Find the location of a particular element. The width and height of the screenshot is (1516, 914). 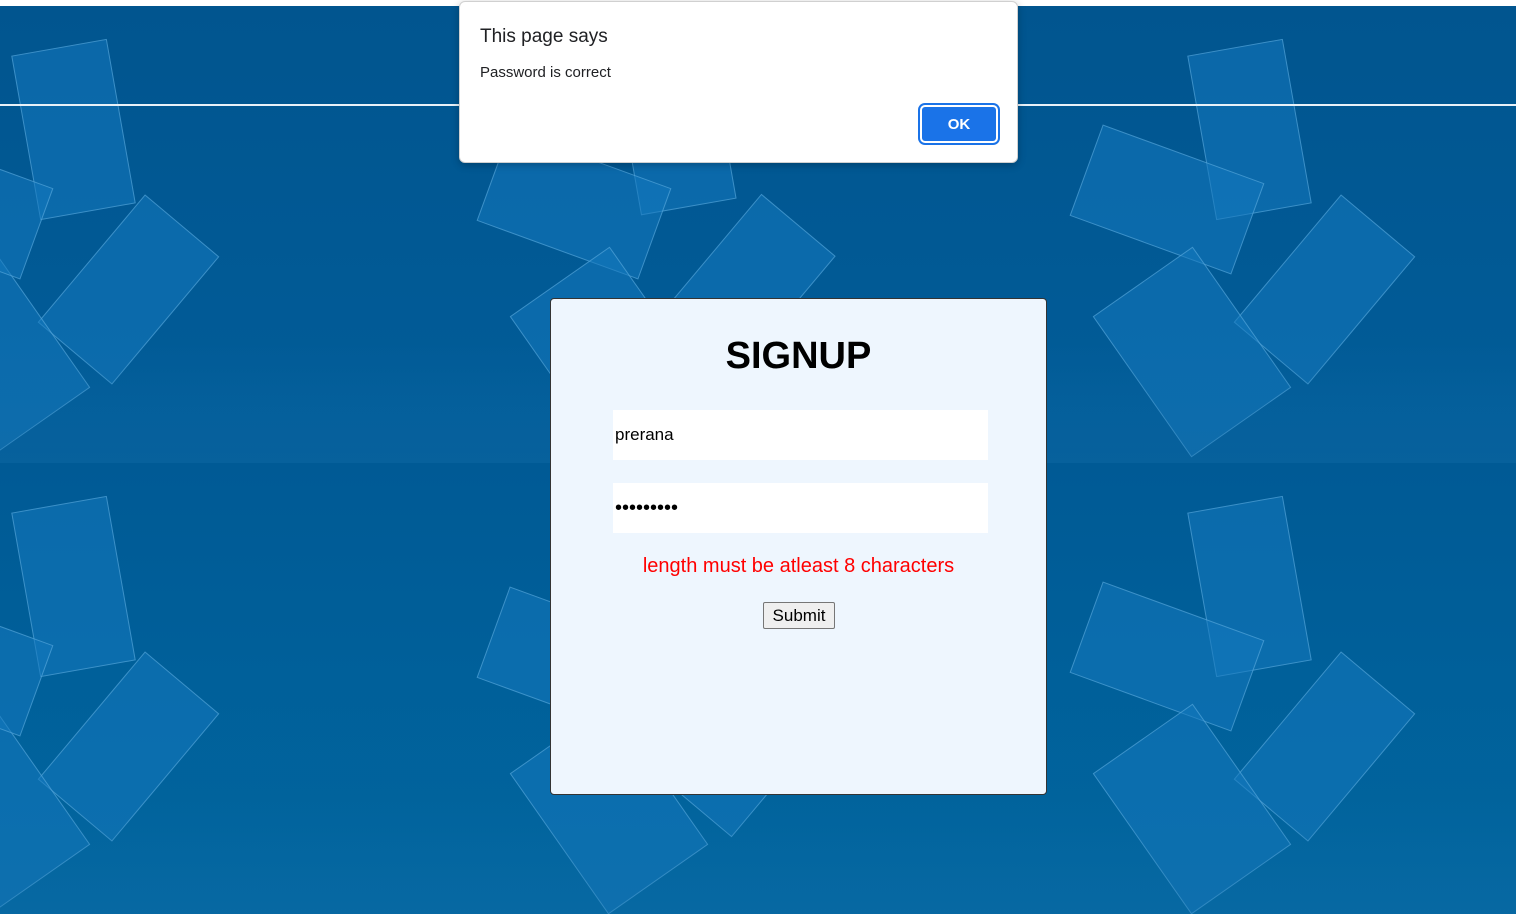

signup-title: SIGNUP is located at coordinates (798, 356).